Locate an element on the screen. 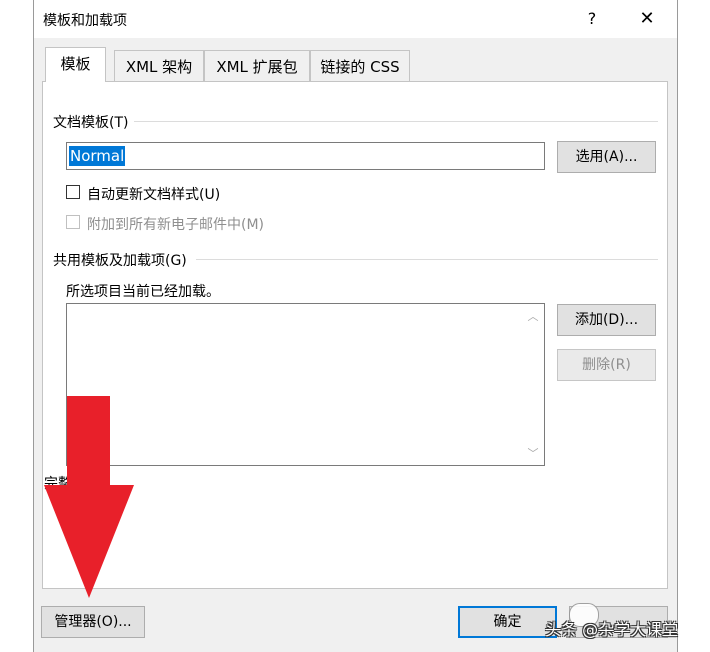 The width and height of the screenshot is (710, 652). tab-templates: 模板 is located at coordinates (75, 64).